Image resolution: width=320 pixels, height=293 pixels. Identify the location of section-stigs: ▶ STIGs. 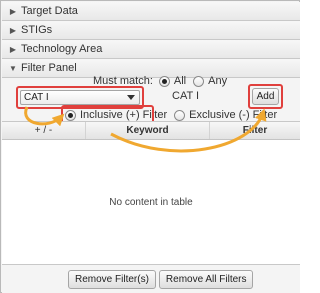
(151, 30).